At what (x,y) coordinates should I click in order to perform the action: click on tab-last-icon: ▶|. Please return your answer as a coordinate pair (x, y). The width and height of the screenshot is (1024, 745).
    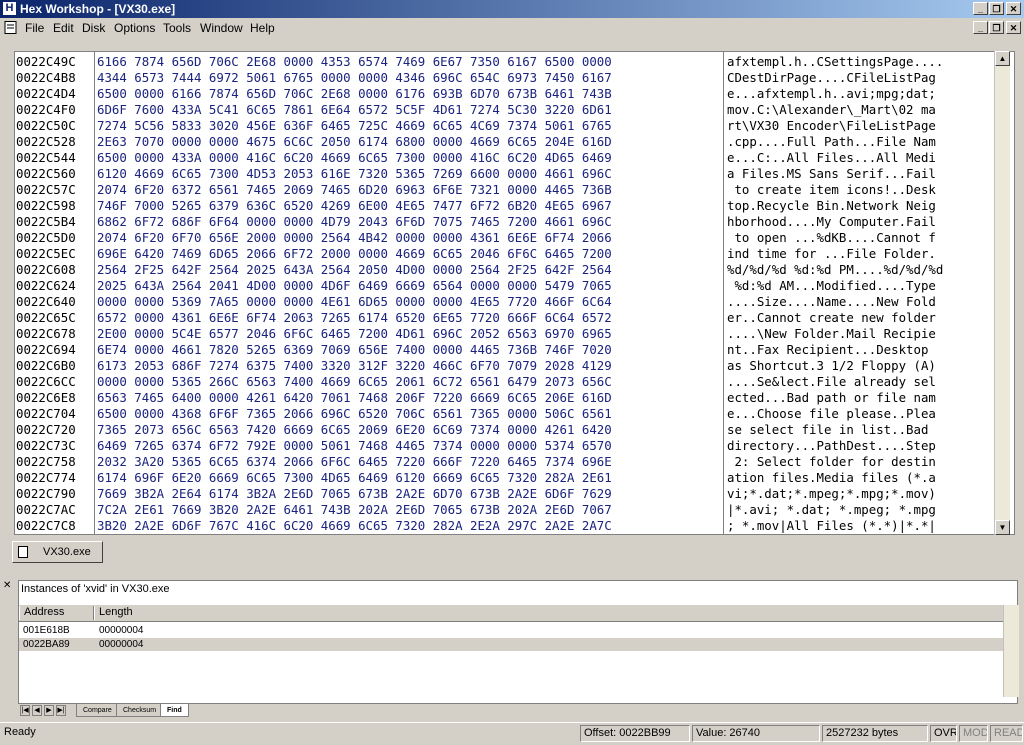
    Looking at the image, I should click on (61, 710).